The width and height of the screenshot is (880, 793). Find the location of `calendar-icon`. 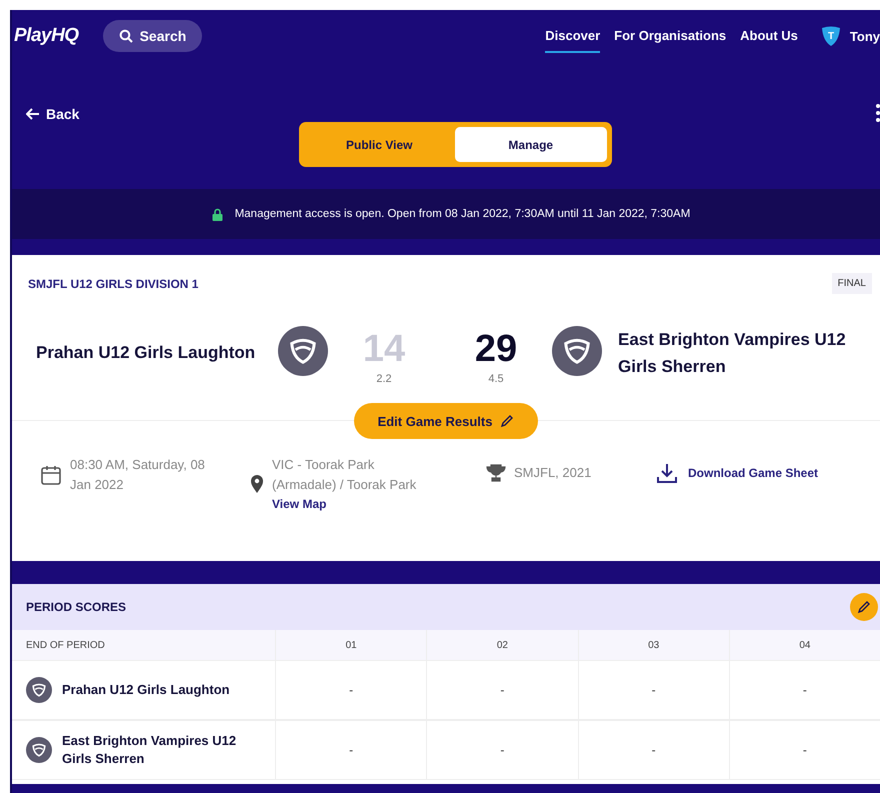

calendar-icon is located at coordinates (51, 475).